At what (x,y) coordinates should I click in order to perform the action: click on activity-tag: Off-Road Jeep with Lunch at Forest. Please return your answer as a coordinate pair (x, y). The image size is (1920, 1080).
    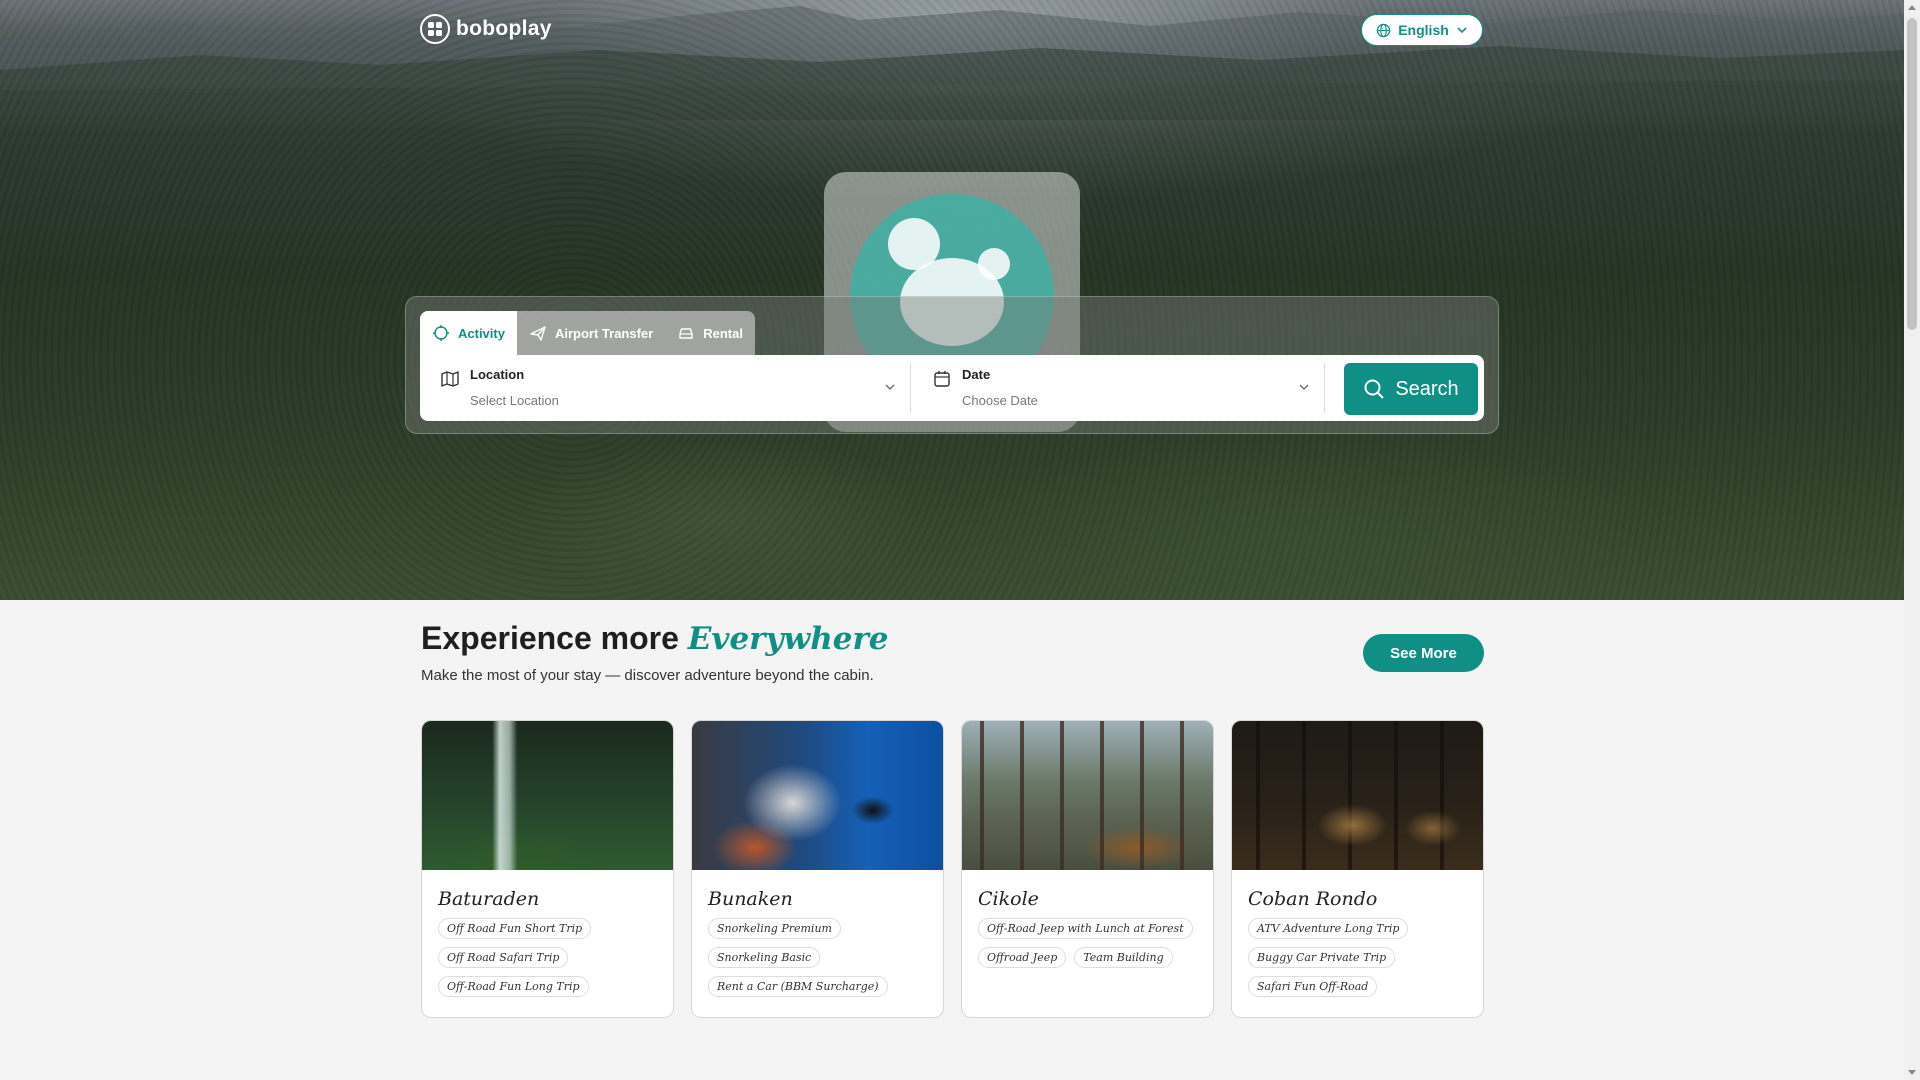
    Looking at the image, I should click on (1085, 928).